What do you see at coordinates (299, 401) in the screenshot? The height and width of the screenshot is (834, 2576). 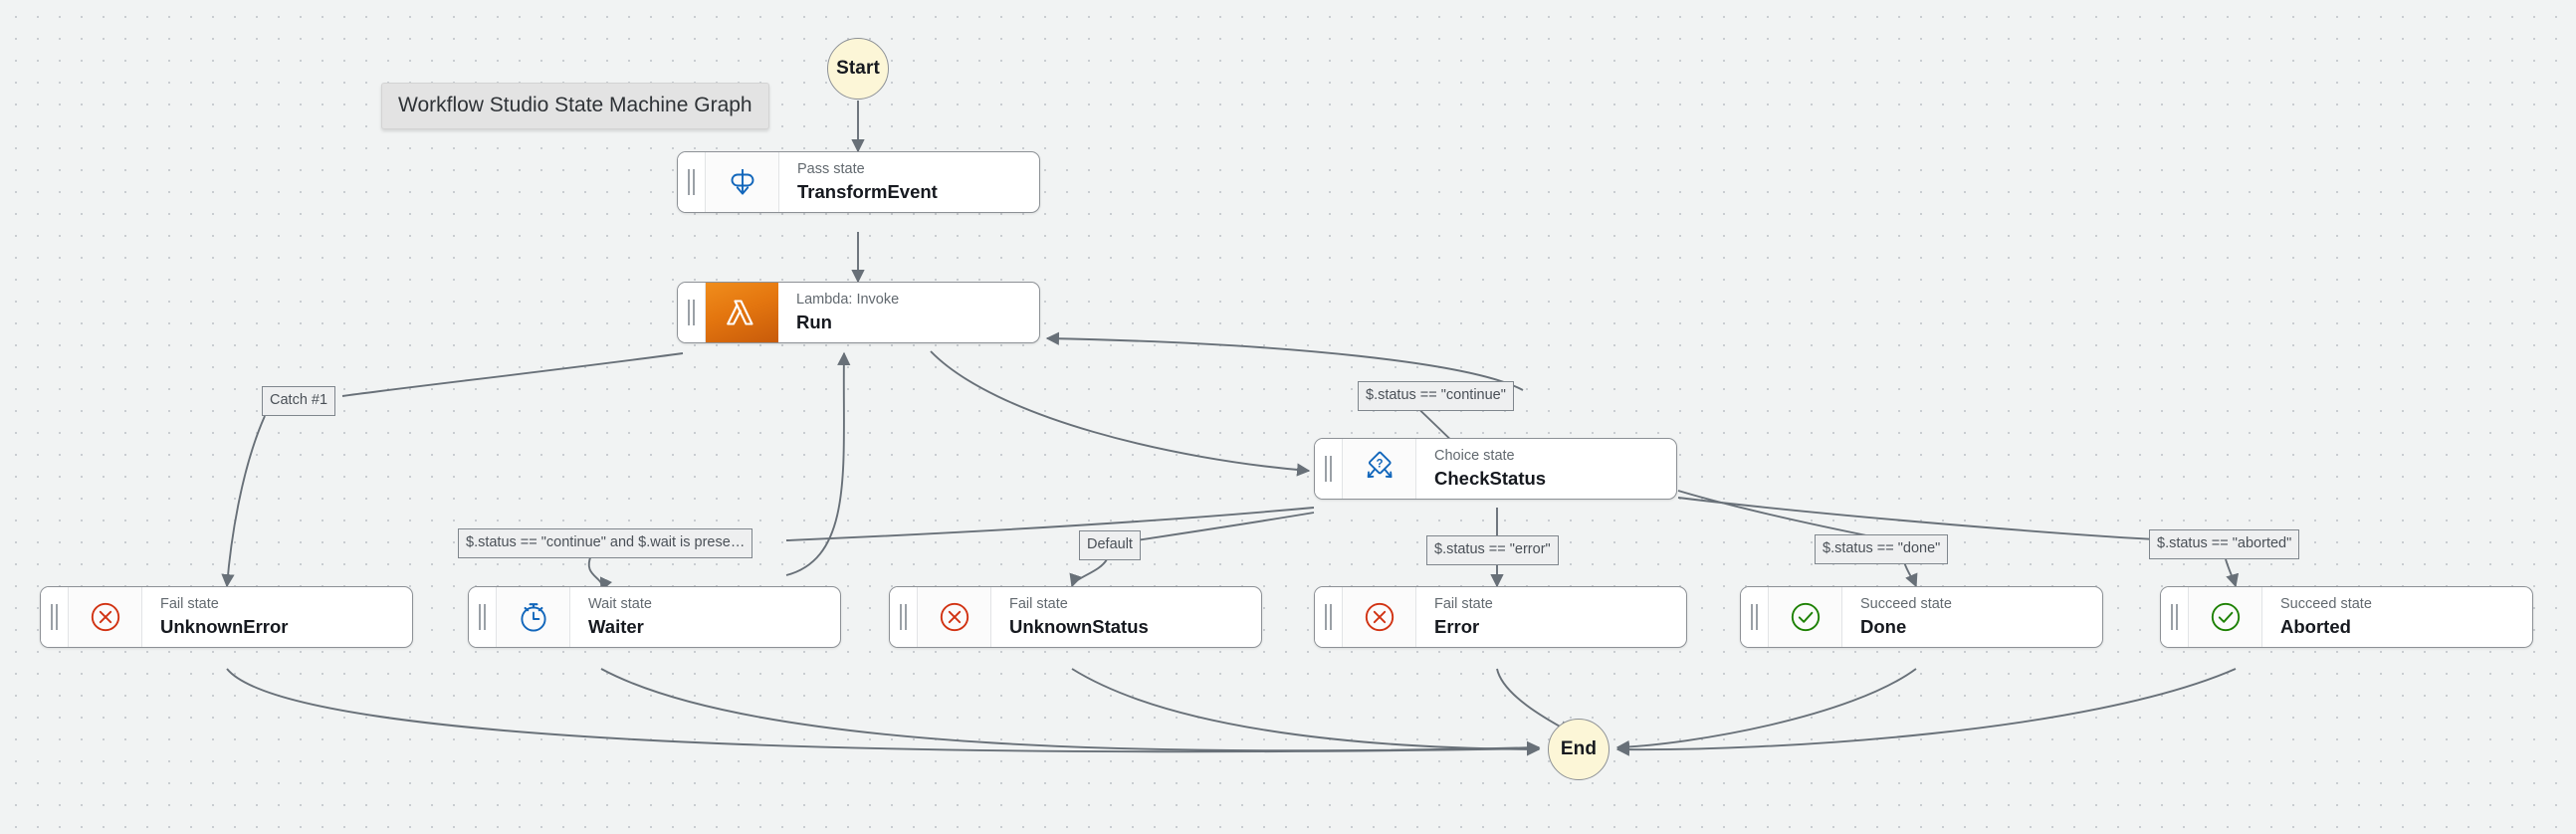 I see `edge-label-catch-1: Catch #1` at bounding box center [299, 401].